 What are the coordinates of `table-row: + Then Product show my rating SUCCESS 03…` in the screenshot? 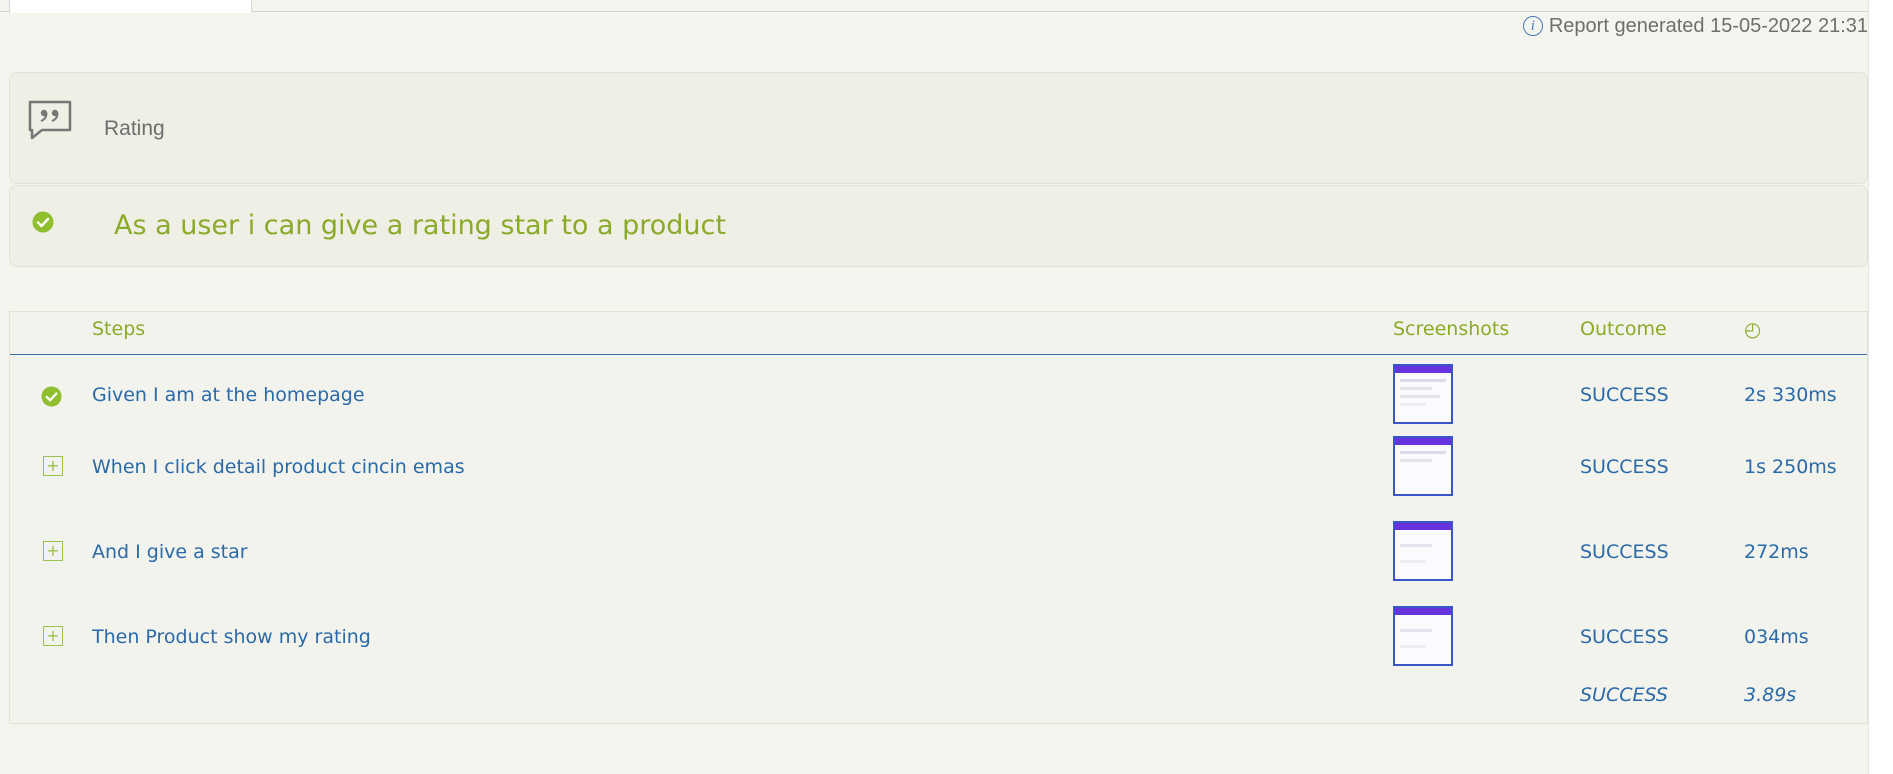 It's located at (938, 638).